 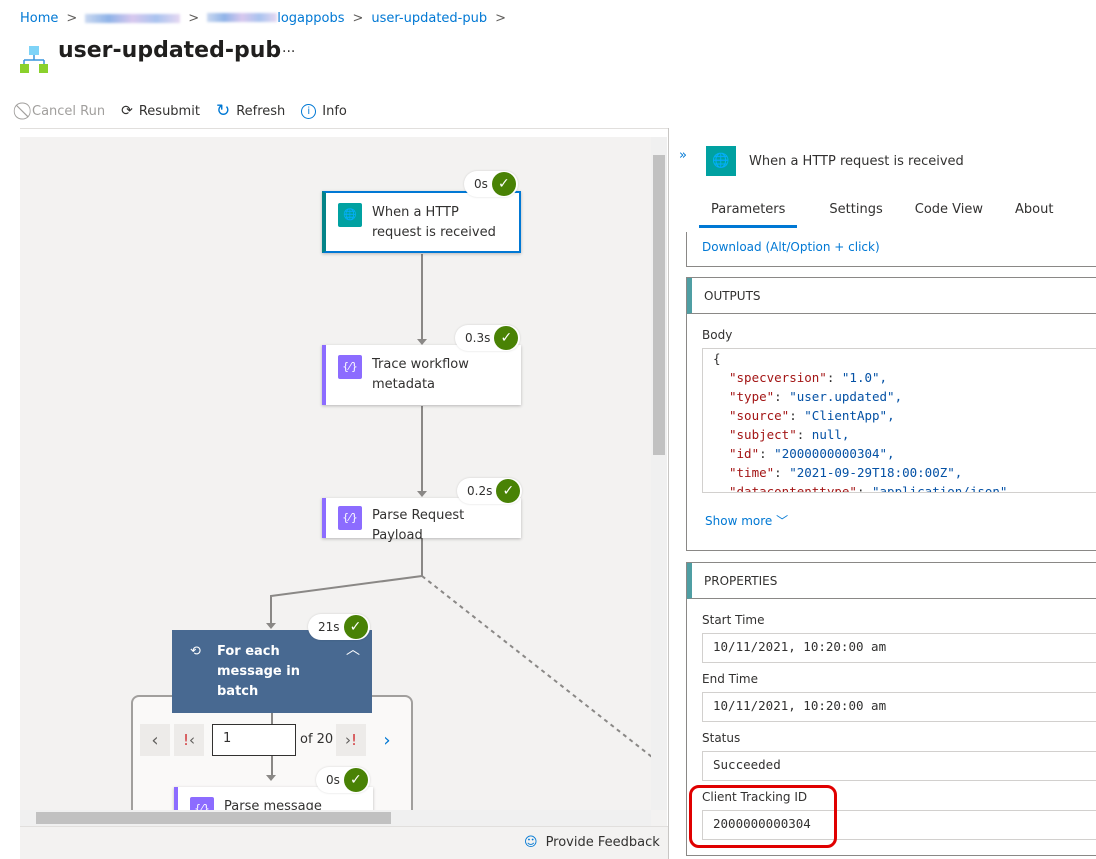 I want to click on horizontal-scrollbar, so click(x=335, y=818).